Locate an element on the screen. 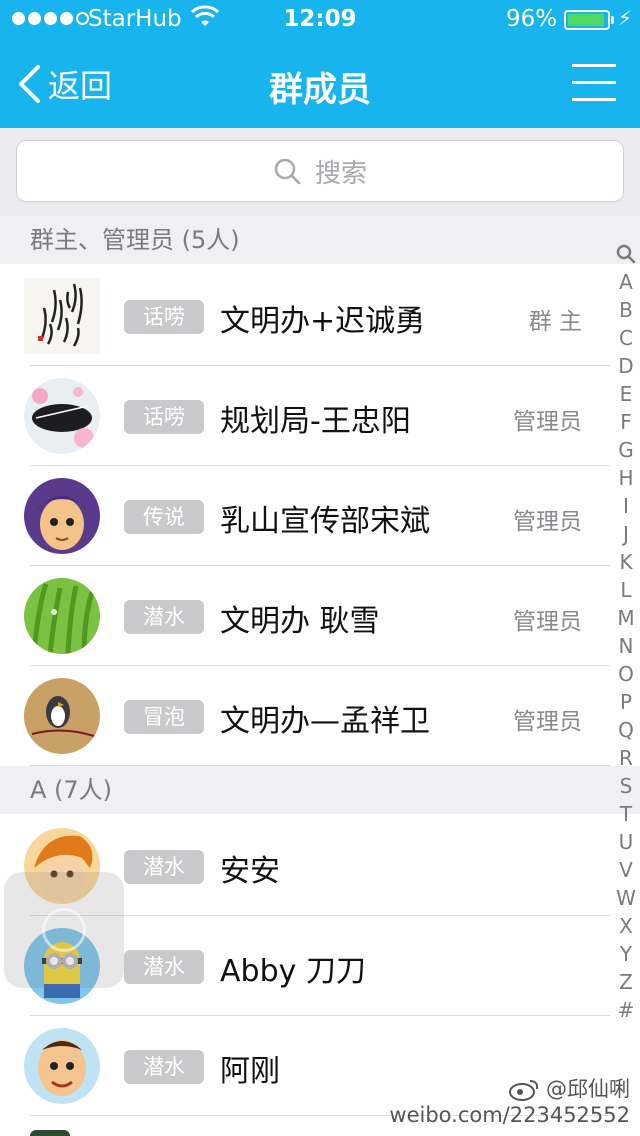 The width and height of the screenshot is (640, 1136). index-letter-f: F is located at coordinates (626, 422).